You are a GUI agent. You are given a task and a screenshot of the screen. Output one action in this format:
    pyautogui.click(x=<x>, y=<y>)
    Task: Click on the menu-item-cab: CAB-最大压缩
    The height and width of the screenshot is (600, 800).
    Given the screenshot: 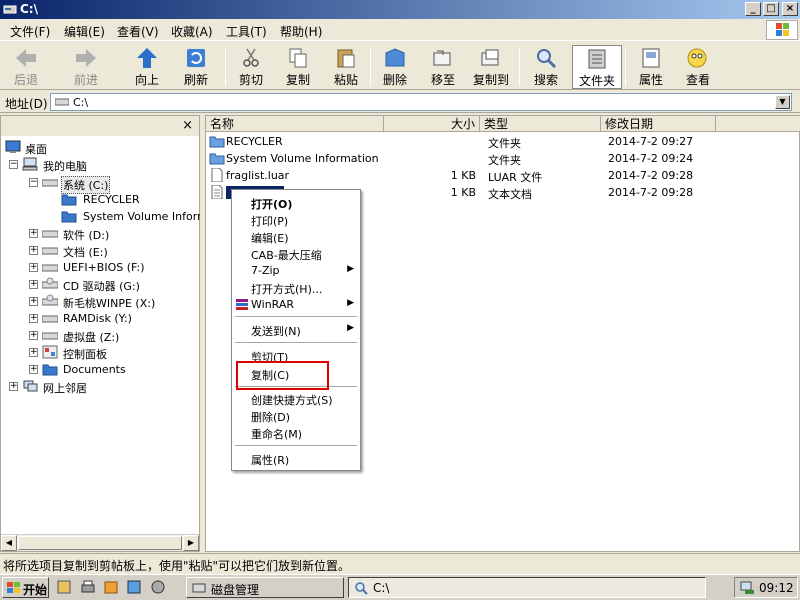 What is the action you would take?
    pyautogui.click(x=296, y=253)
    